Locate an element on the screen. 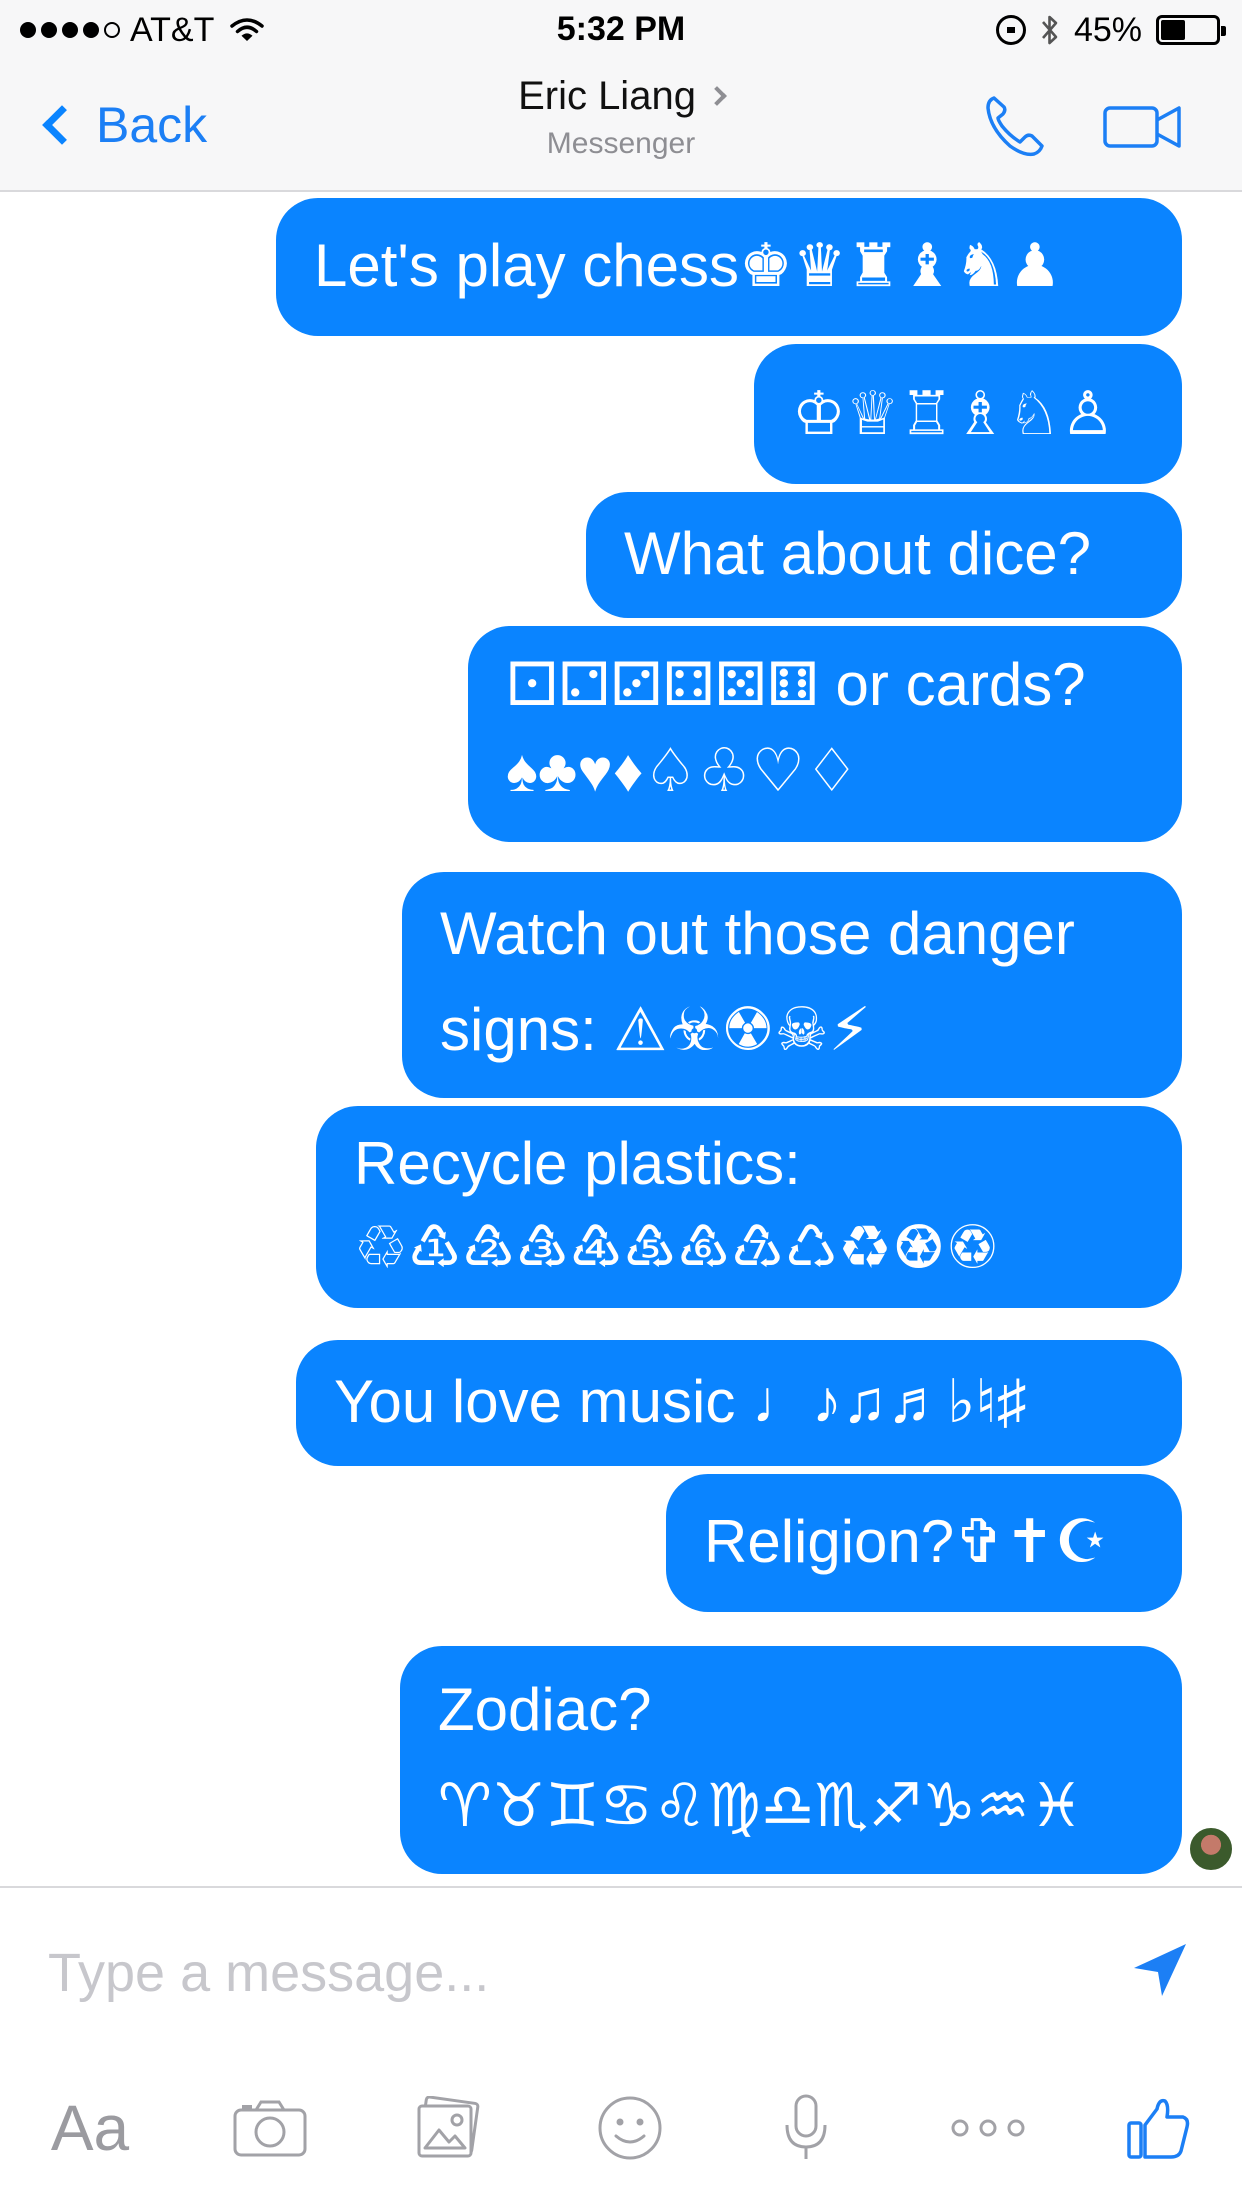  send-icon is located at coordinates (1160, 1970).